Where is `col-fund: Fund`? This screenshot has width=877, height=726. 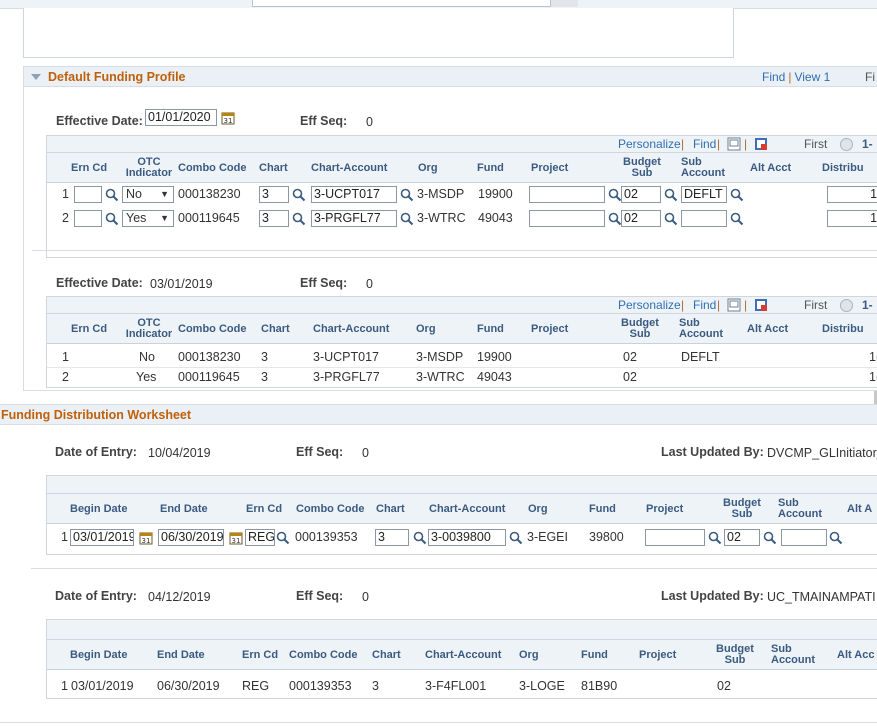
col-fund: Fund is located at coordinates (490, 329).